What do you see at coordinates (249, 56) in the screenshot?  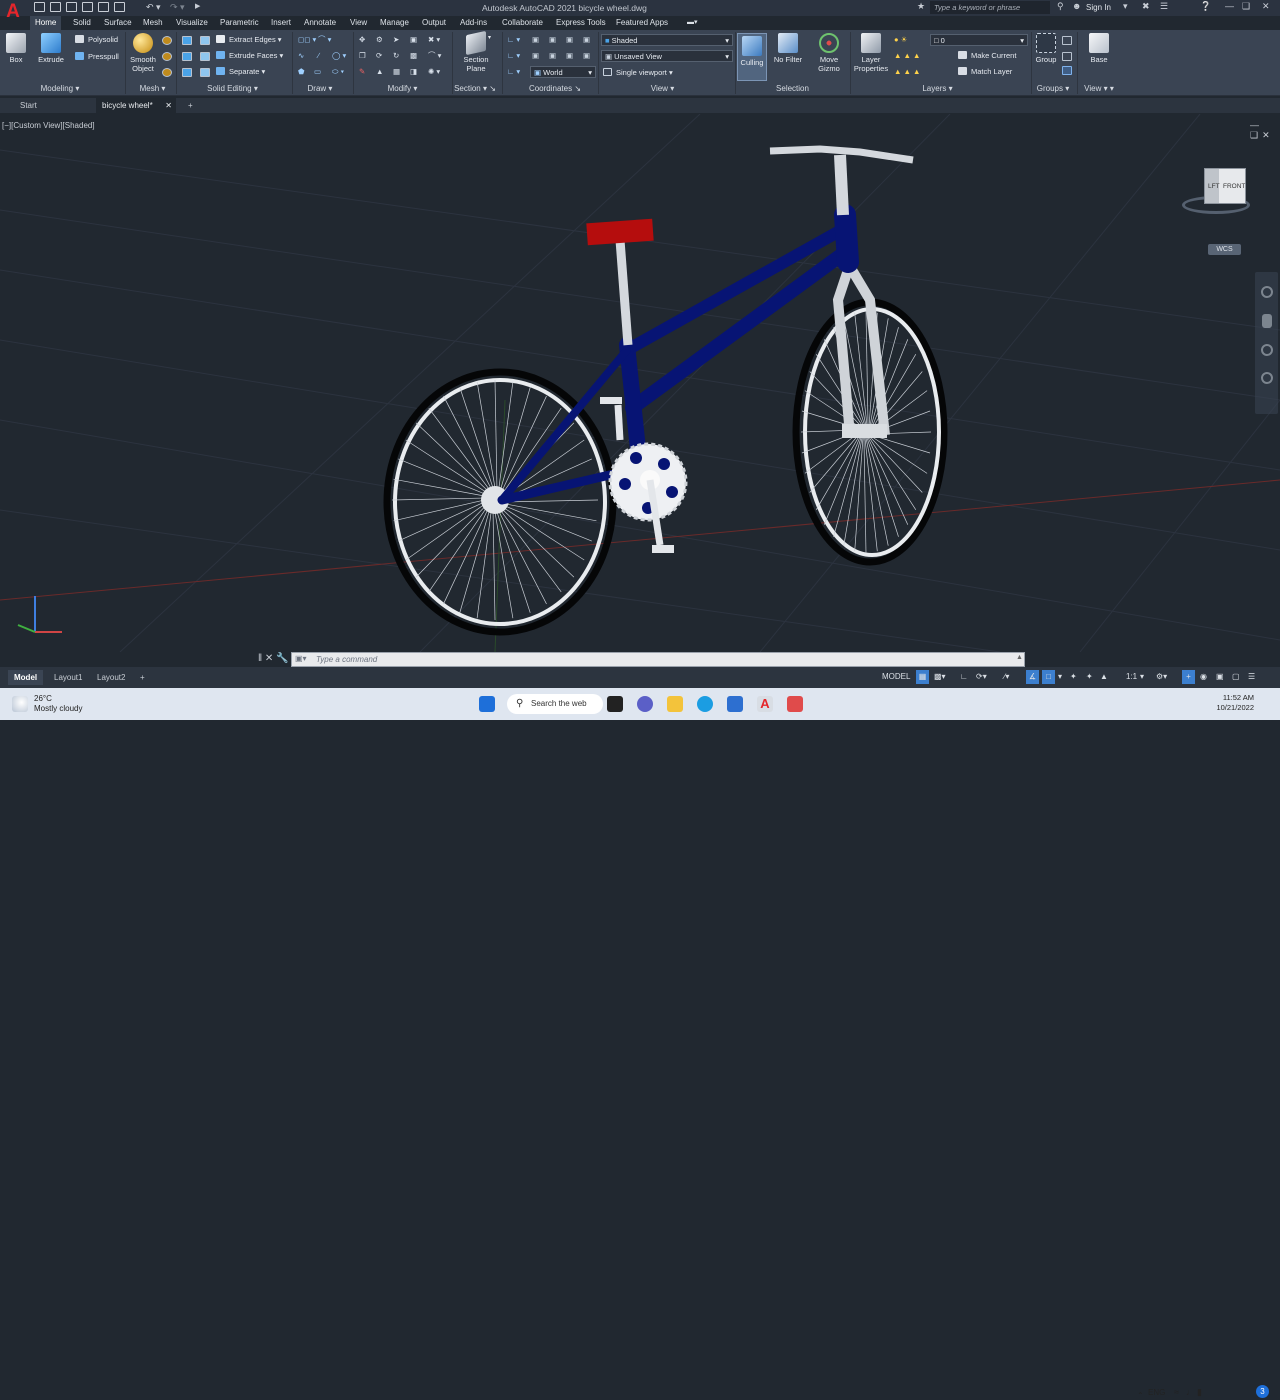 I see `extrude-faces-button: Extrude Faces ▾` at bounding box center [249, 56].